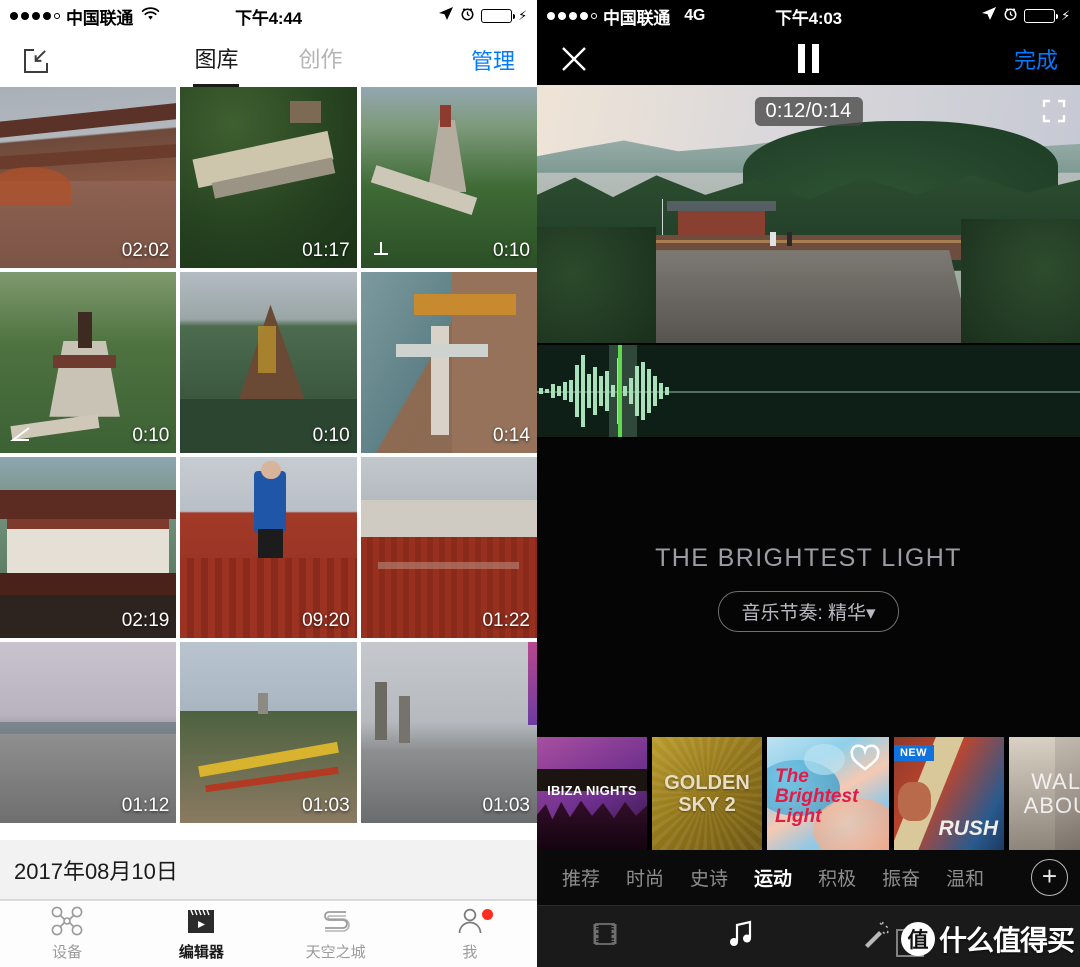 The image size is (1080, 967). What do you see at coordinates (901, 877) in the screenshot?
I see `genre-tab-uplifting: 振奋` at bounding box center [901, 877].